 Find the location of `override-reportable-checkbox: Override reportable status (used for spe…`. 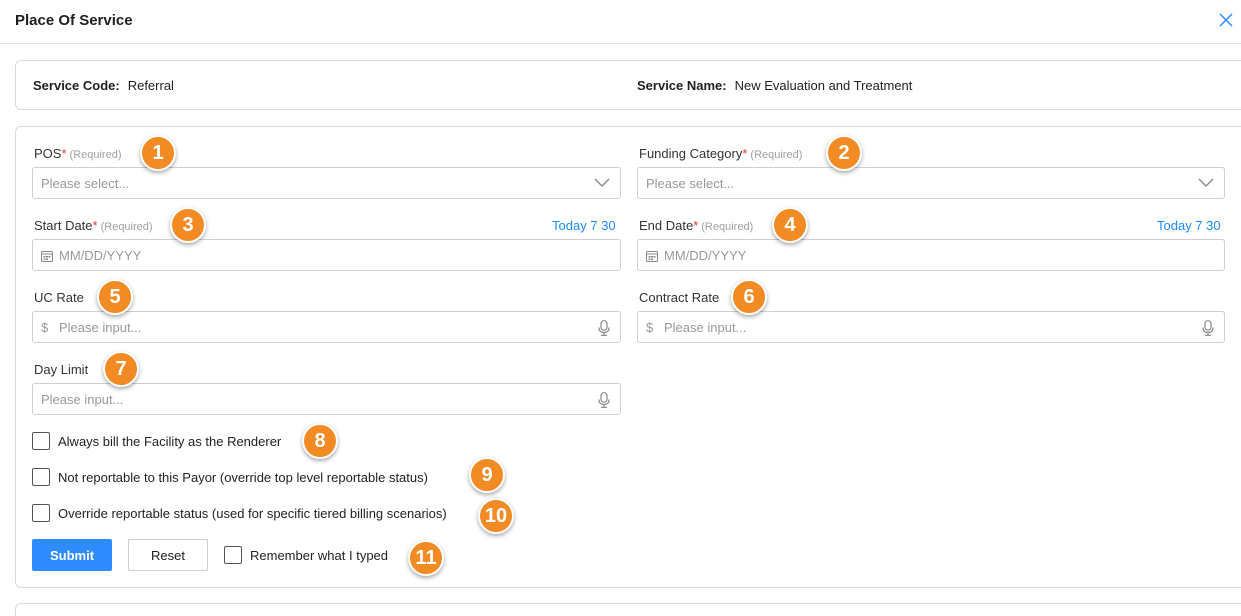

override-reportable-checkbox: Override reportable status (used for spe… is located at coordinates (239, 513).